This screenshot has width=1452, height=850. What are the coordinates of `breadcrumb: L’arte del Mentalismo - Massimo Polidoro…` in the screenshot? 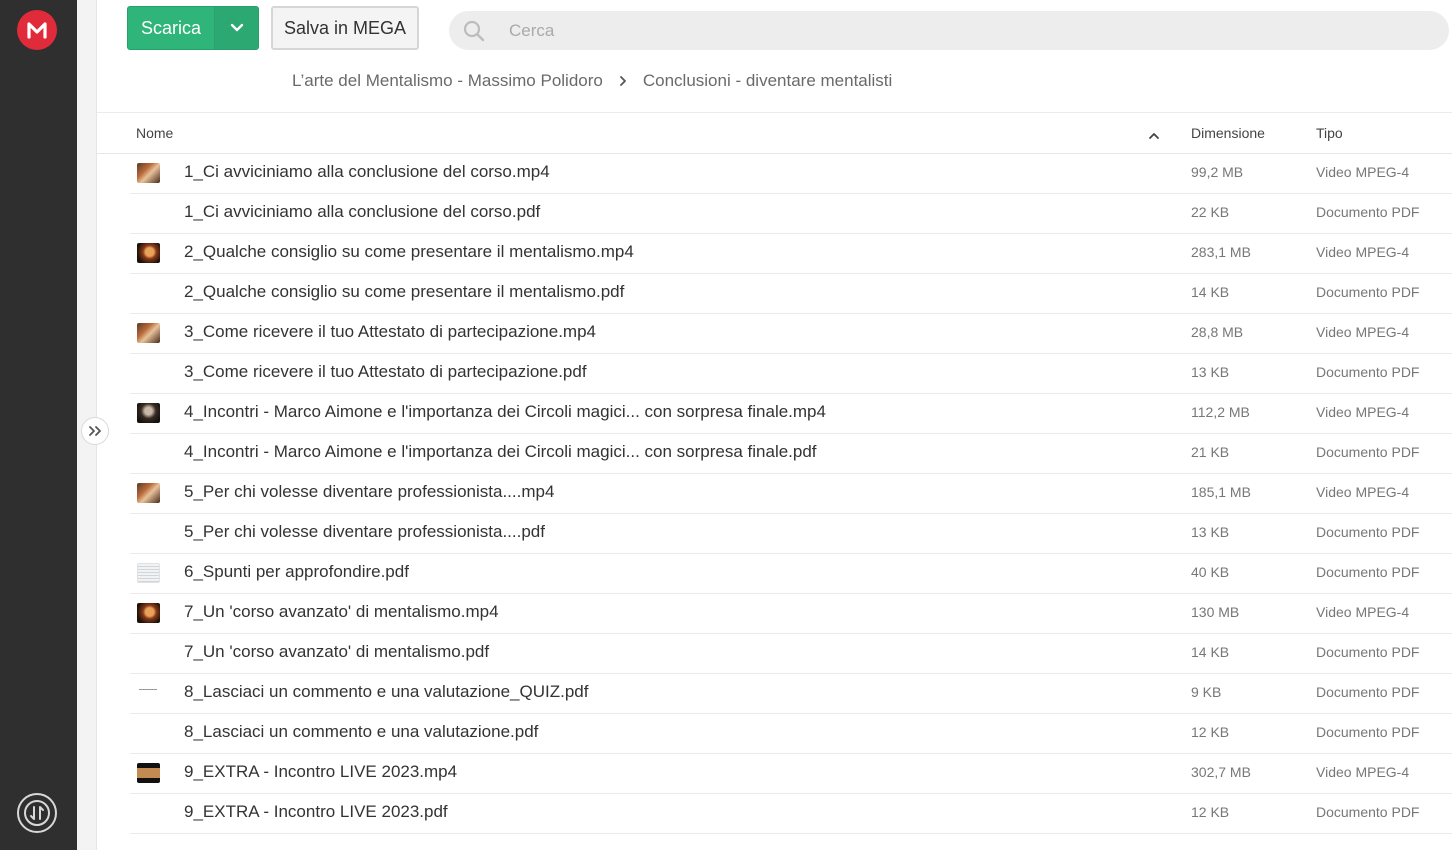 It's located at (592, 81).